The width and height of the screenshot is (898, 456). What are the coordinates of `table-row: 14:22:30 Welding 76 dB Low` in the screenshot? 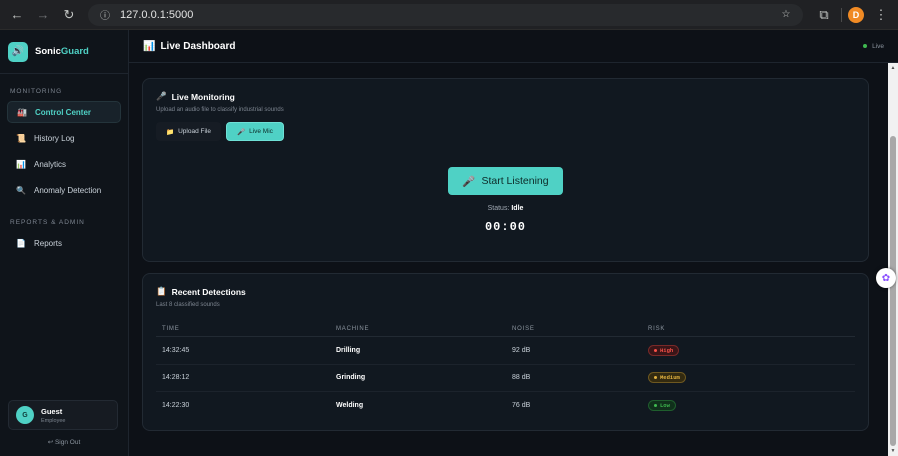 It's located at (505, 406).